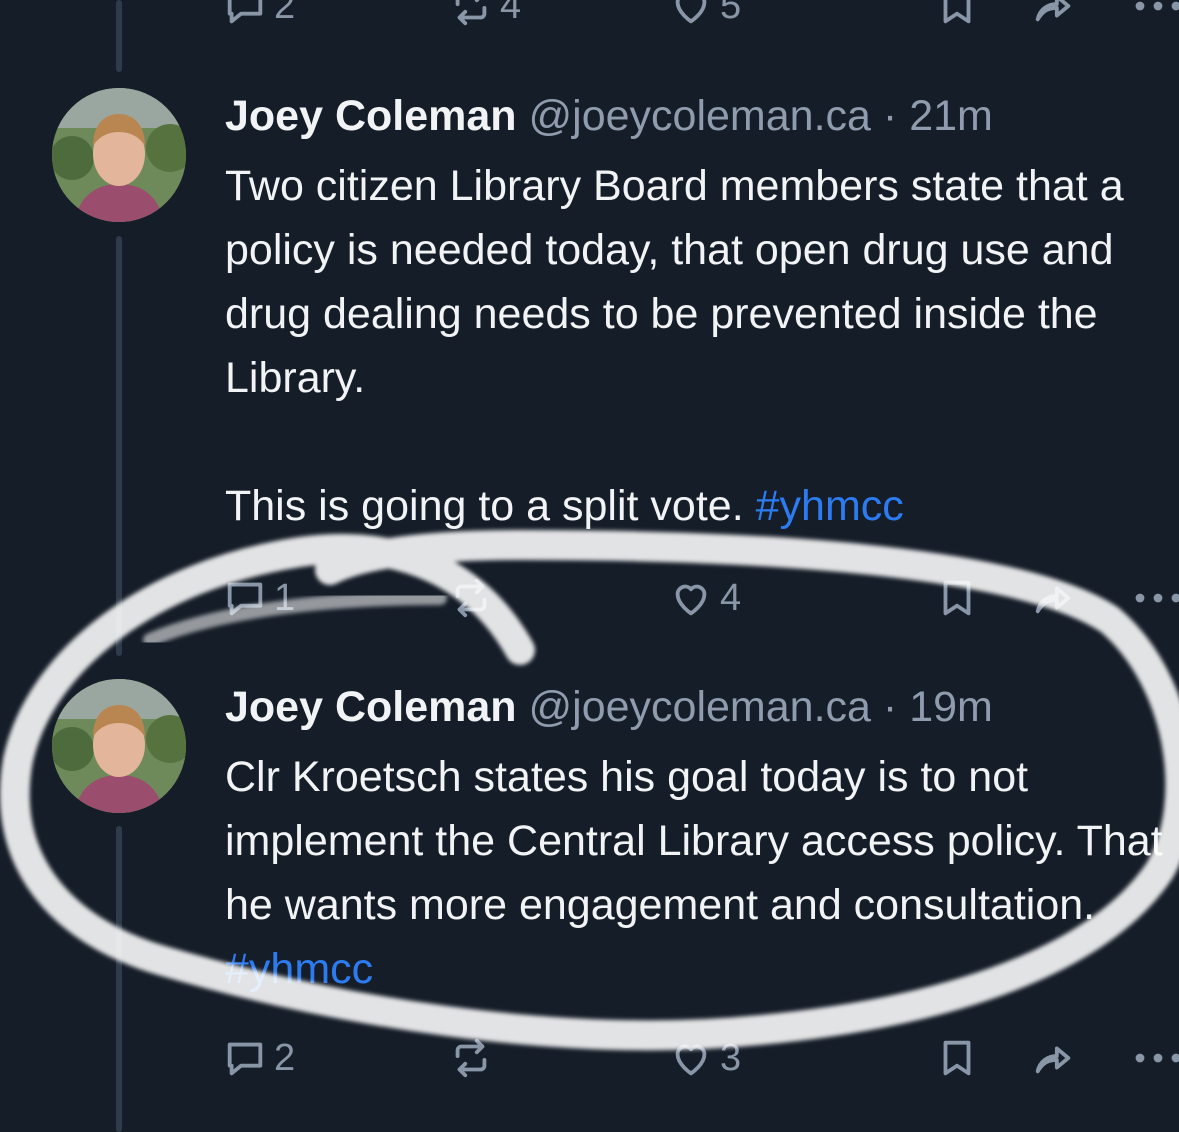 The width and height of the screenshot is (1179, 1132). I want to click on repost-button: 4, so click(484, 19).